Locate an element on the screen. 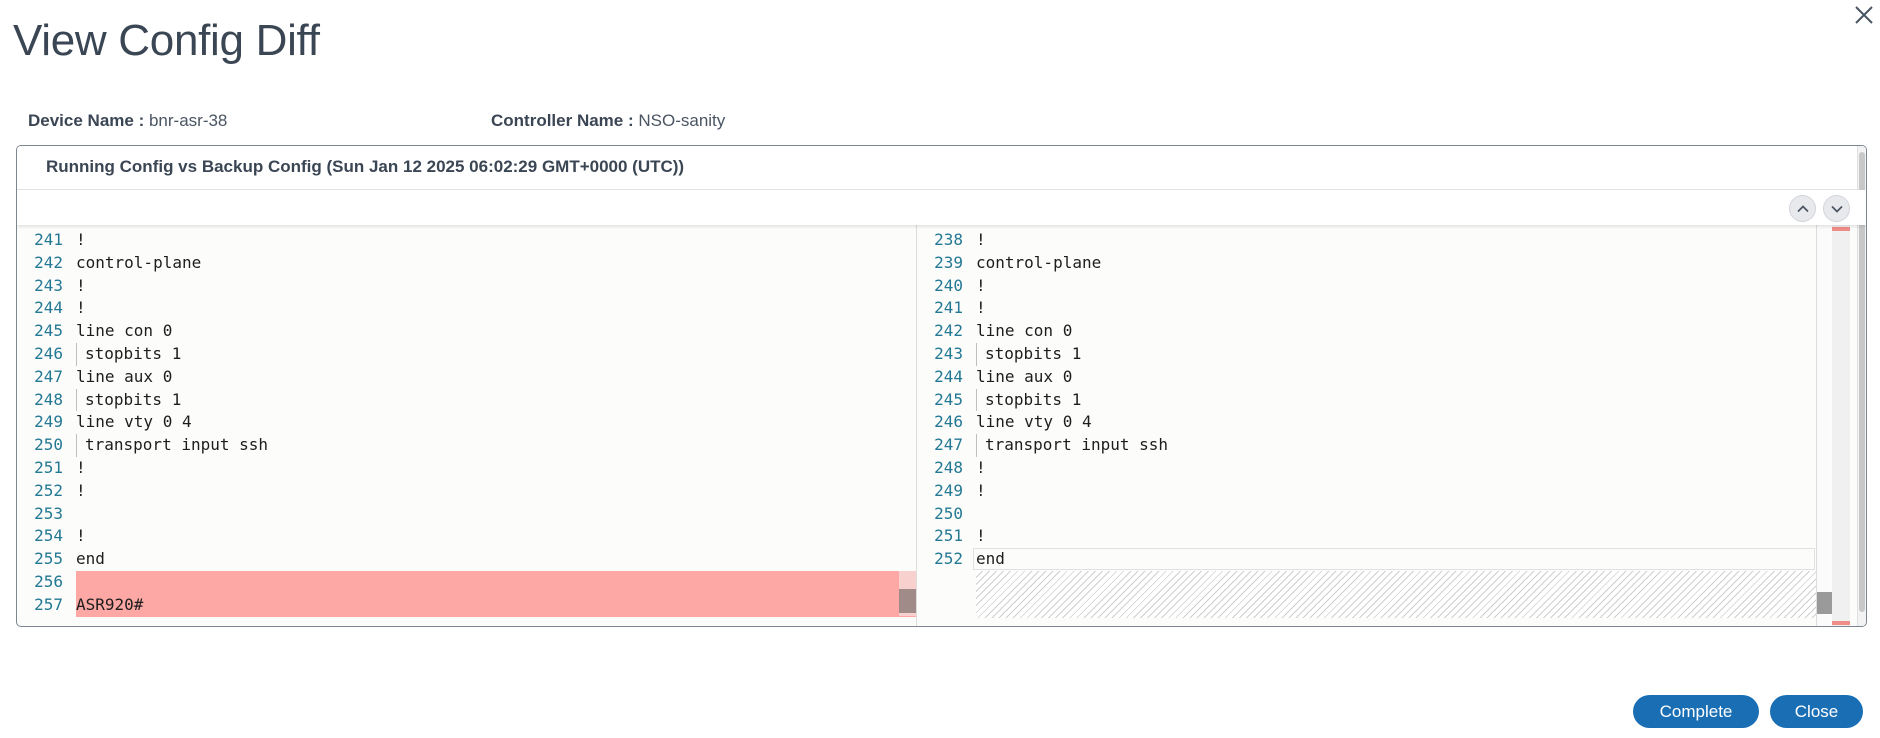 The width and height of the screenshot is (1880, 738). line-number: 238 is located at coordinates (948, 239).